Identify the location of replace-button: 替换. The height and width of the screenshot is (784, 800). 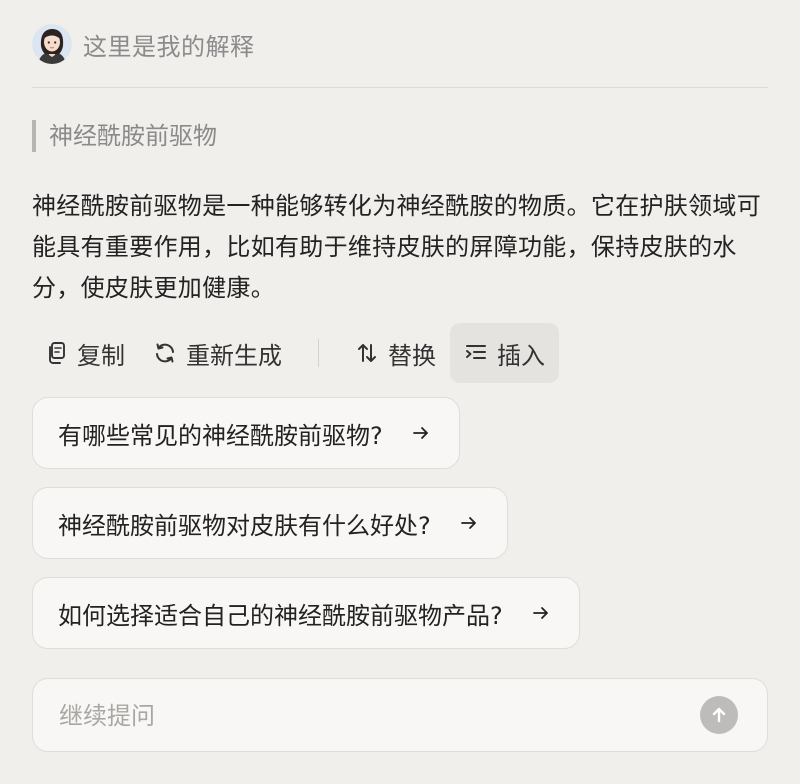
(395, 353).